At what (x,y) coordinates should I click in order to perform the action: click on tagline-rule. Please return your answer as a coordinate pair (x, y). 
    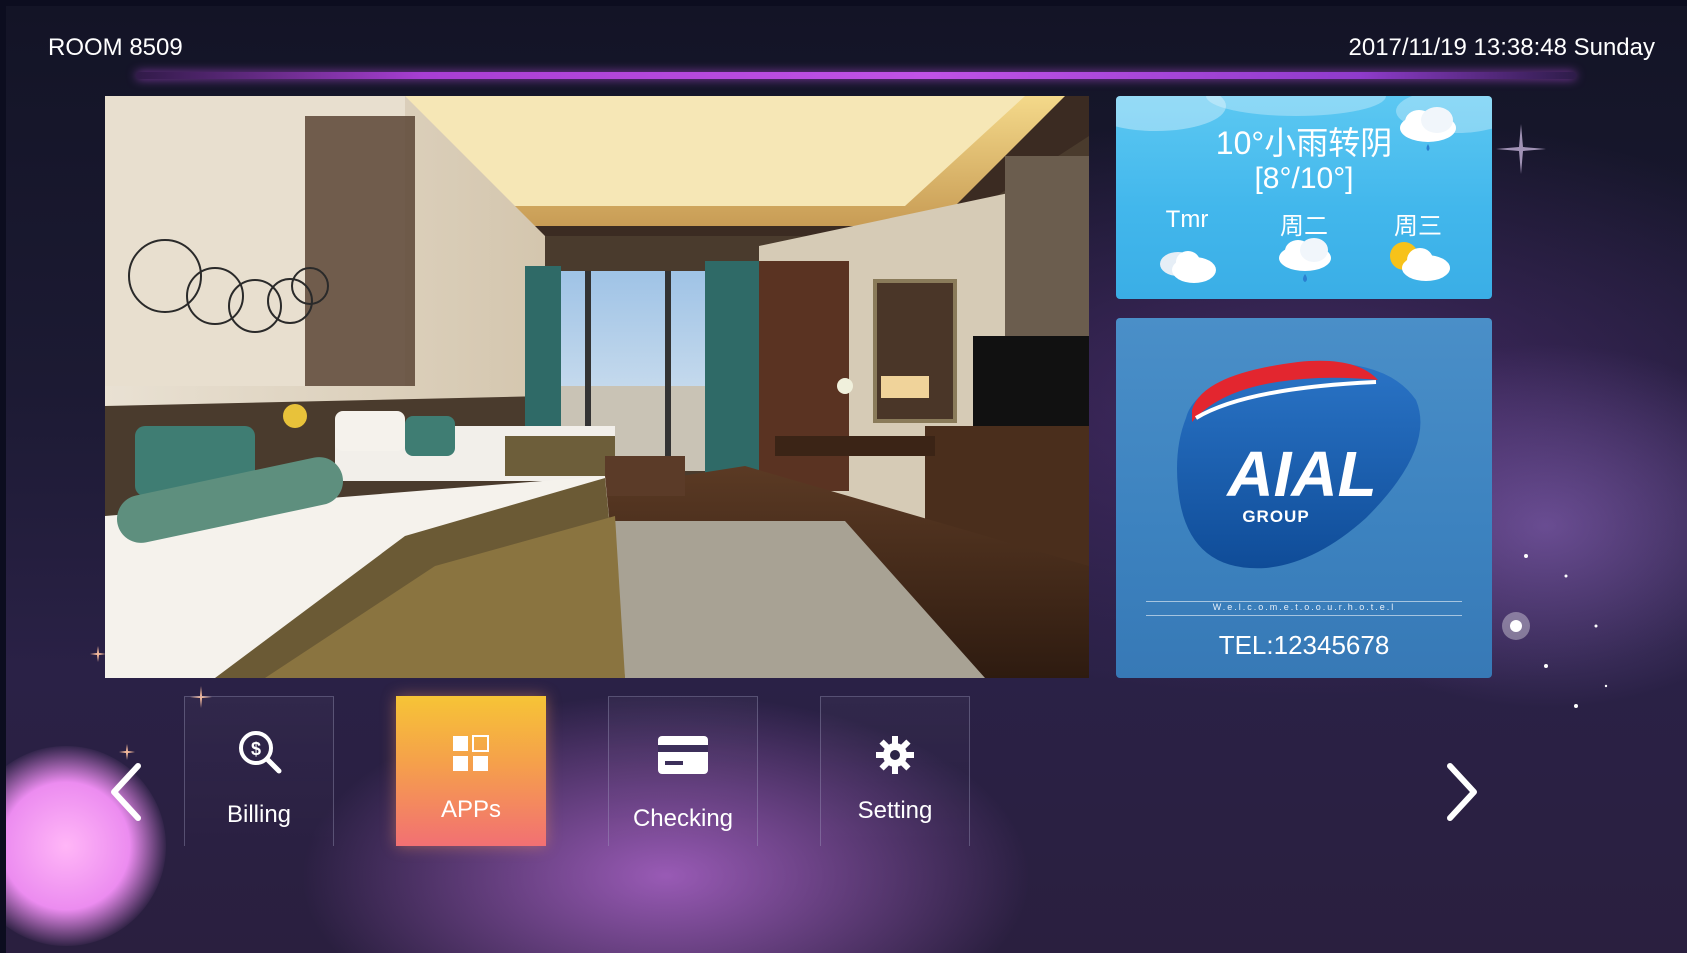
    Looking at the image, I should click on (1304, 615).